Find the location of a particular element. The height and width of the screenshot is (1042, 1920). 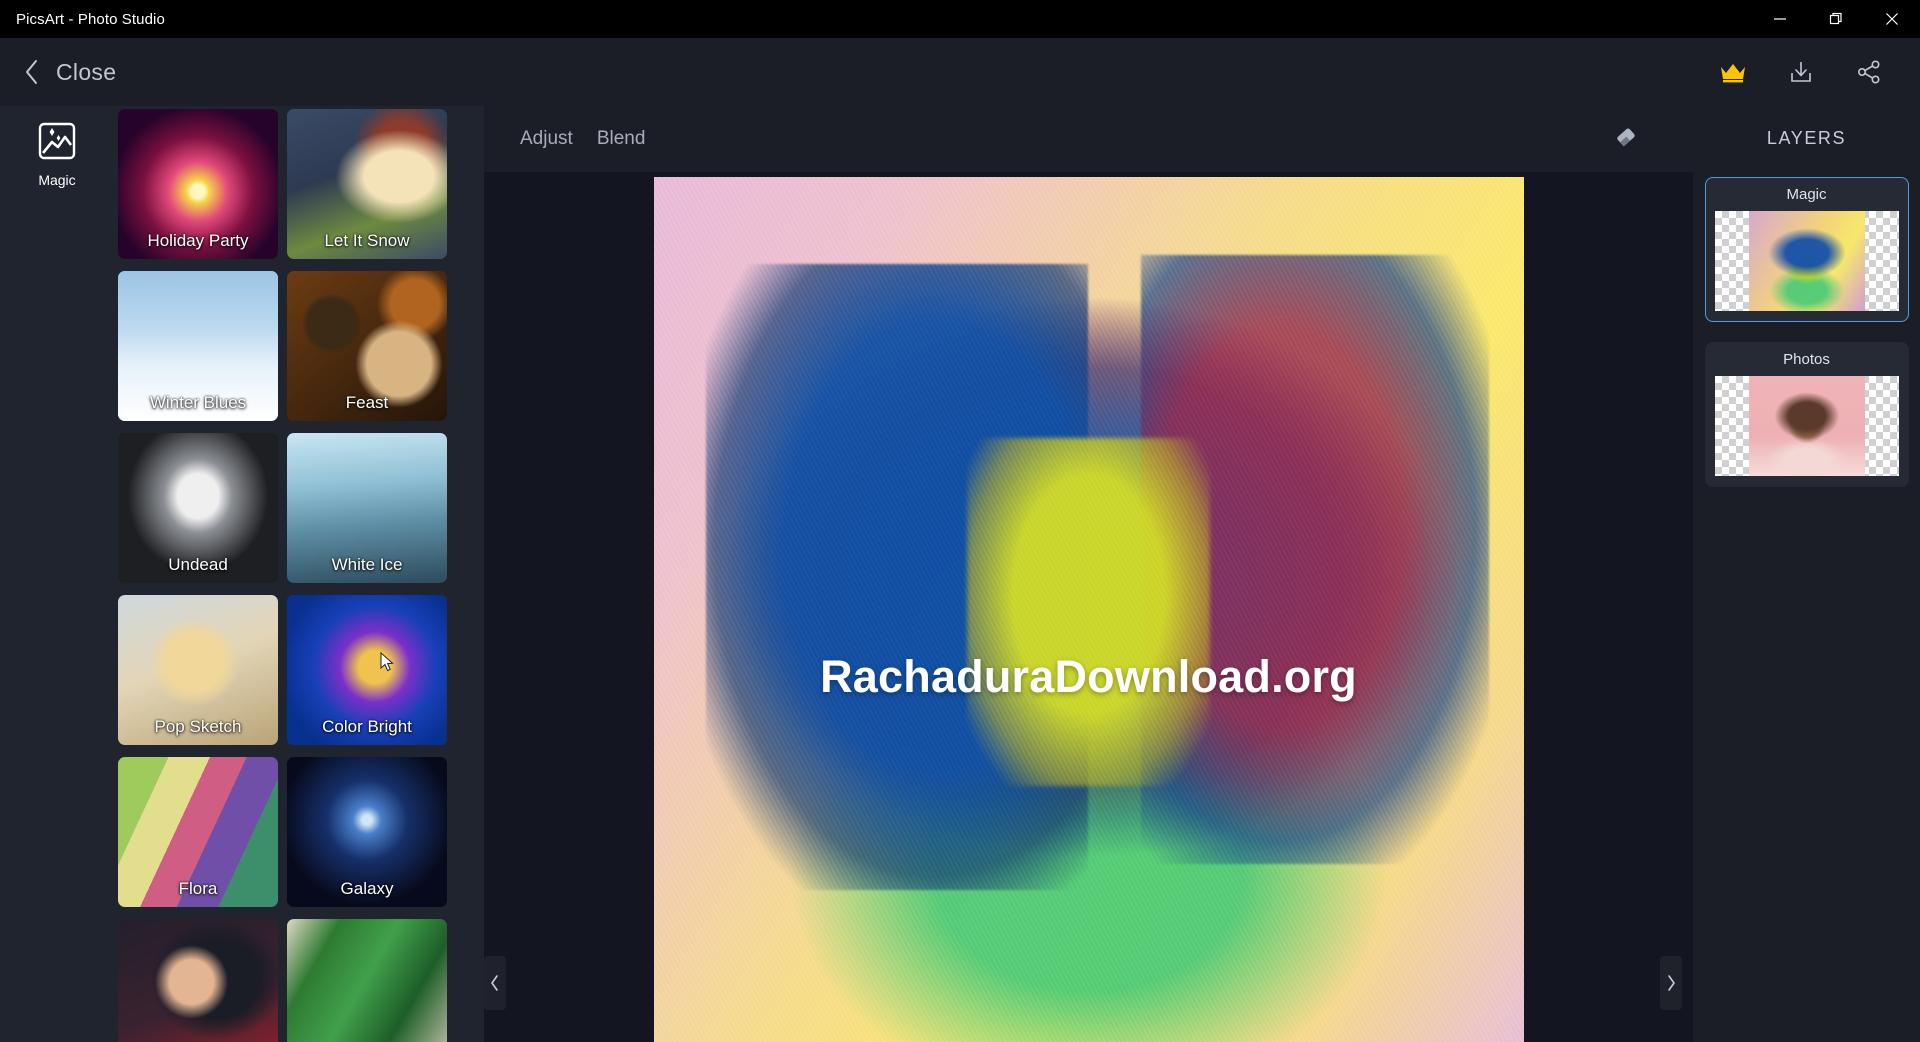

effect-label: Let It Snow is located at coordinates (367, 240).